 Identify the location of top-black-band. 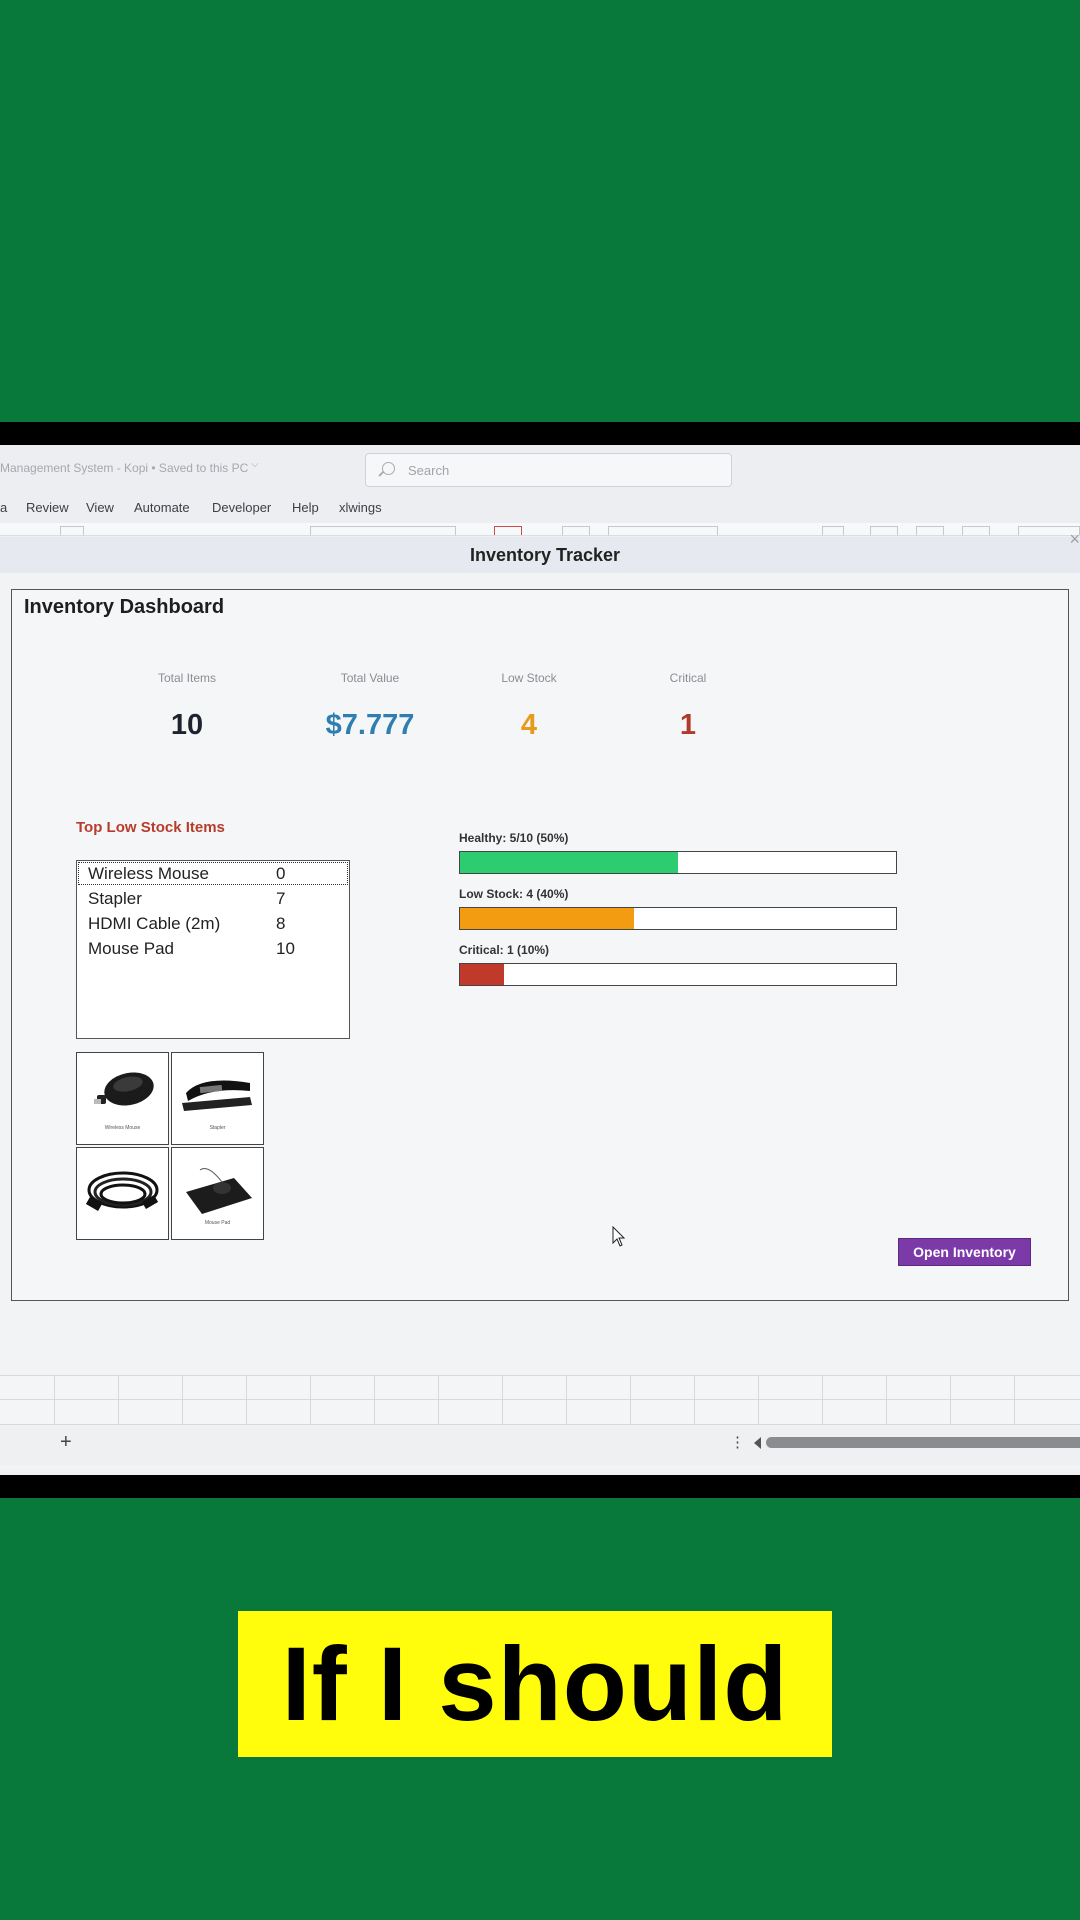
(540, 433).